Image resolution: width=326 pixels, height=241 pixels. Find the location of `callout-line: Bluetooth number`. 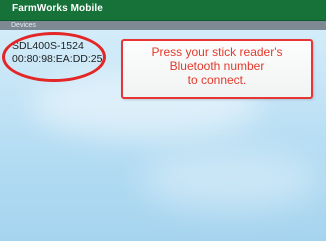

callout-line: Bluetooth number is located at coordinates (217, 66).